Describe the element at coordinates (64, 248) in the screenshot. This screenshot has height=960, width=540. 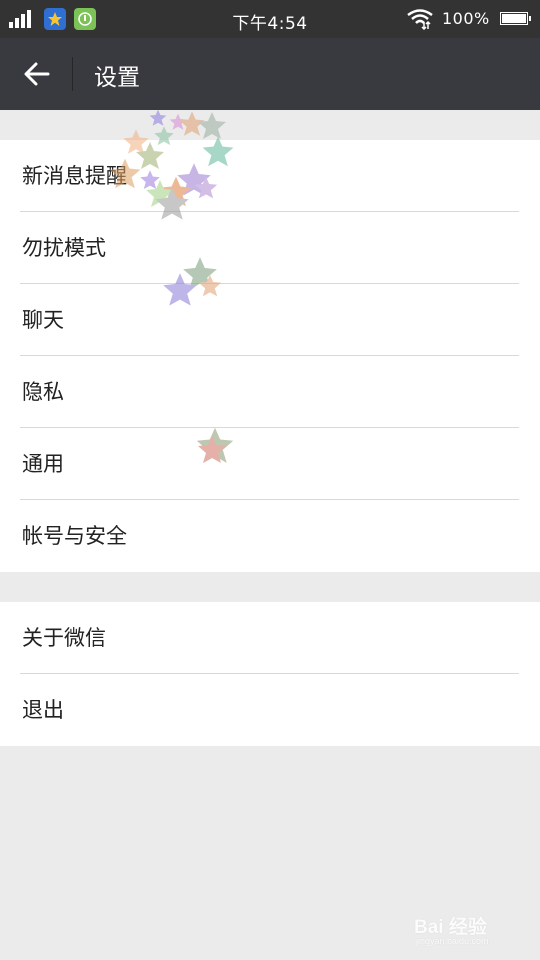
I see `settings-item-label: 勿扰模式` at that location.